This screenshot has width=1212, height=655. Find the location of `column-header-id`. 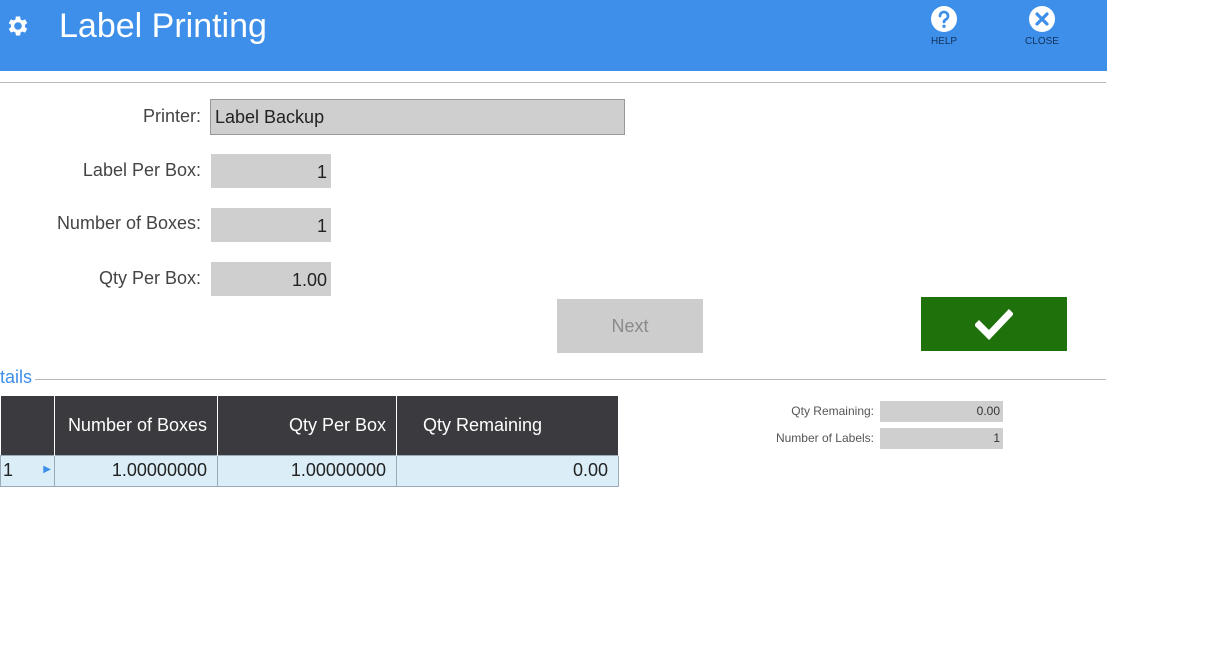

column-header-id is located at coordinates (27, 425).